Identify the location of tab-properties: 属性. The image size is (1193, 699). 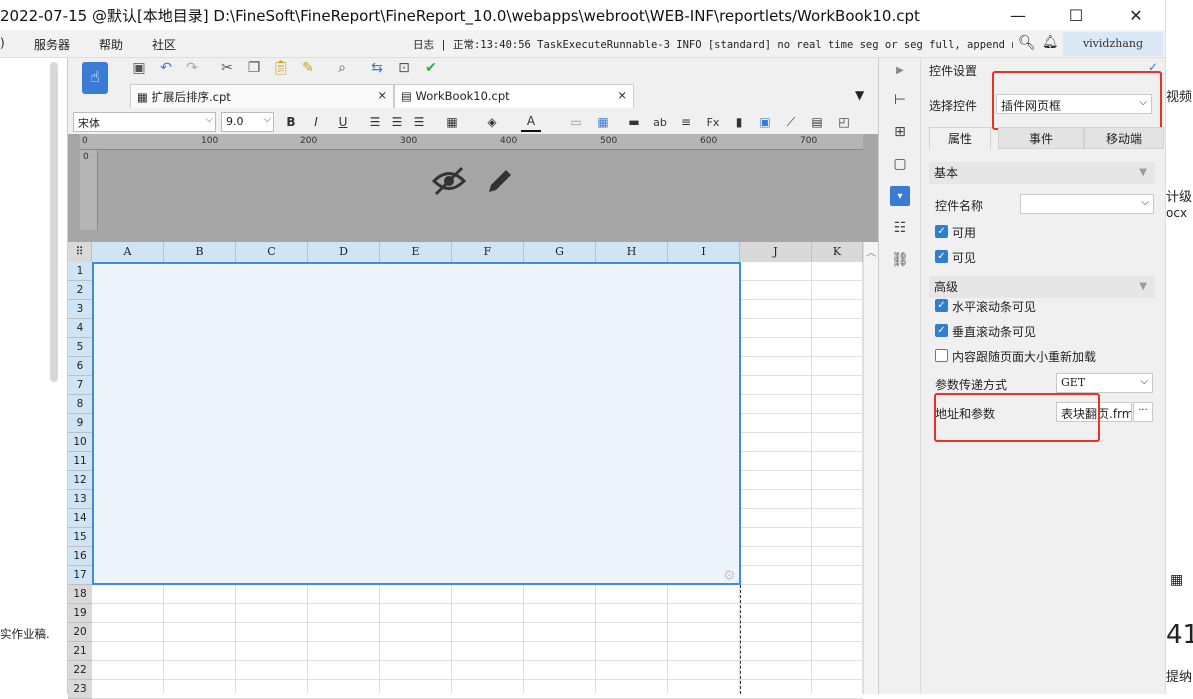
(960, 138).